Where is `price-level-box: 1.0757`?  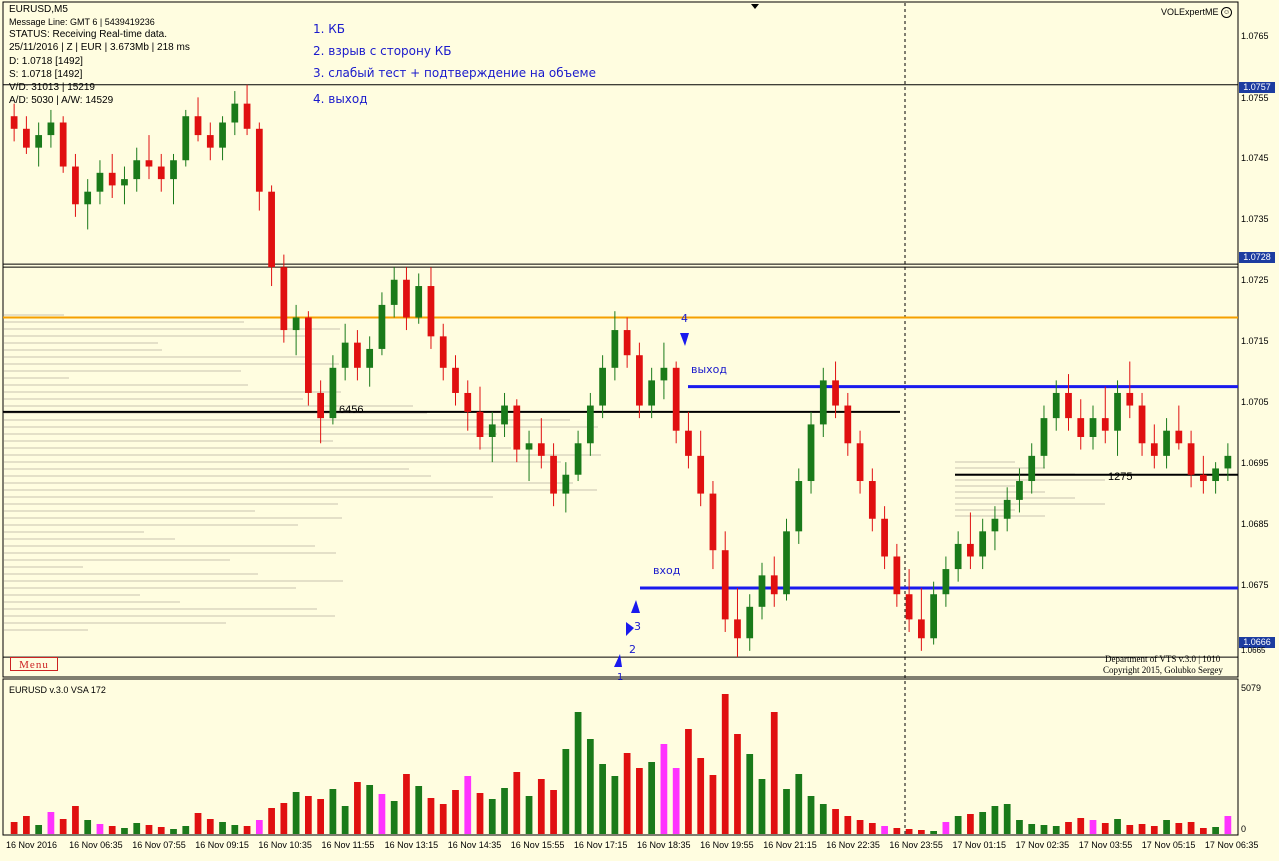 price-level-box: 1.0757 is located at coordinates (1257, 87).